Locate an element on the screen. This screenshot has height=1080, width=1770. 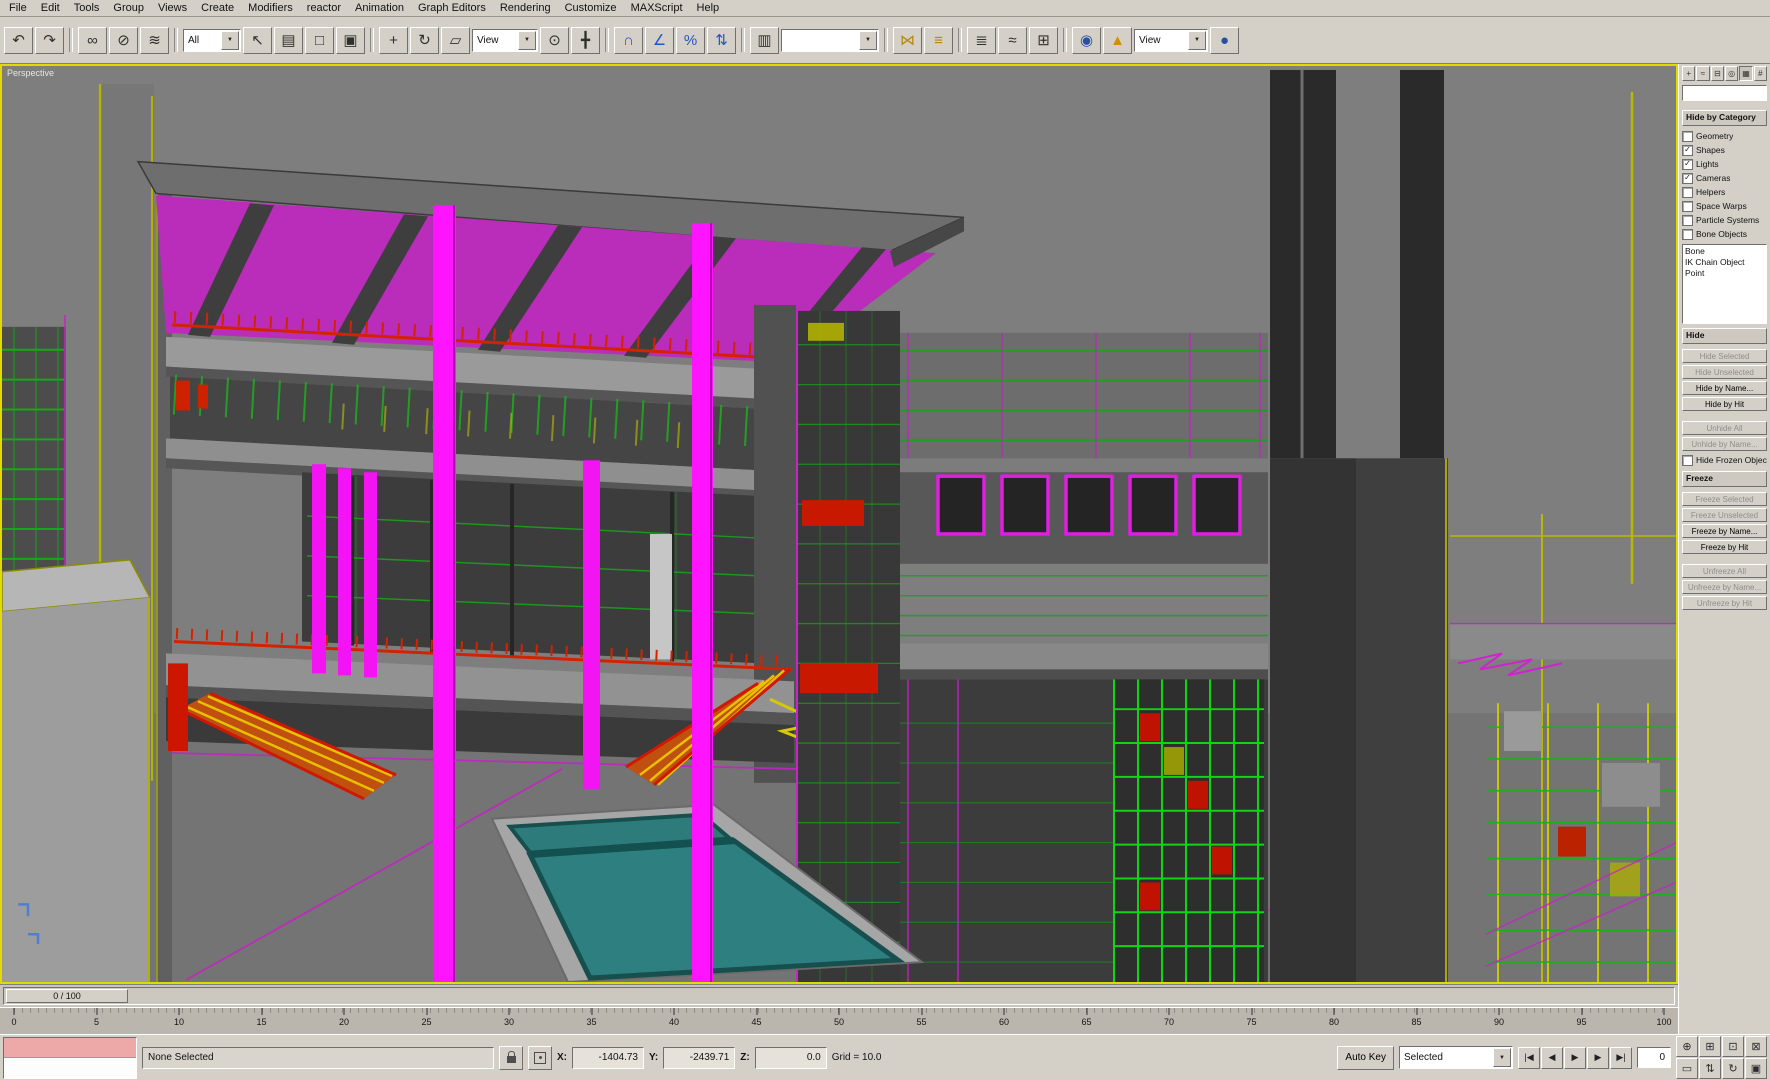
menu-file: File is located at coordinates (18, 8).